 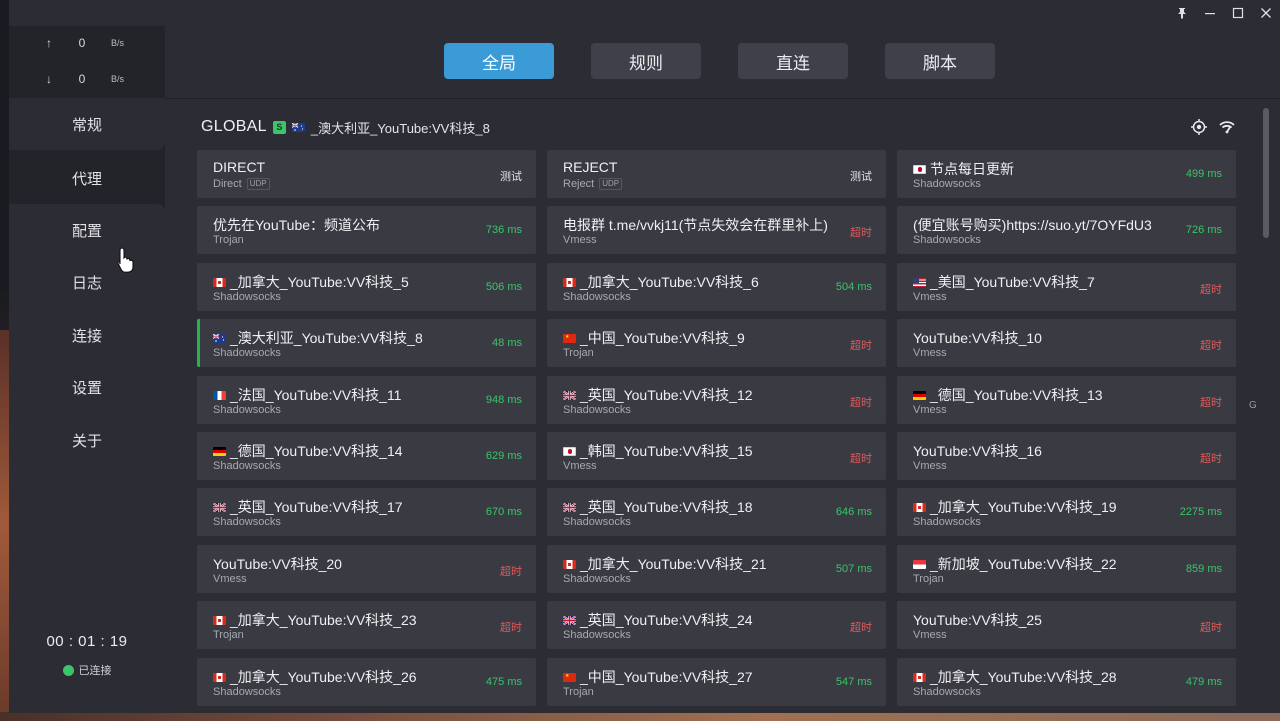 What do you see at coordinates (1015, 677) in the screenshot?
I see `proxy-name-row: _加拿大_YouTube:VV科技_28` at bounding box center [1015, 677].